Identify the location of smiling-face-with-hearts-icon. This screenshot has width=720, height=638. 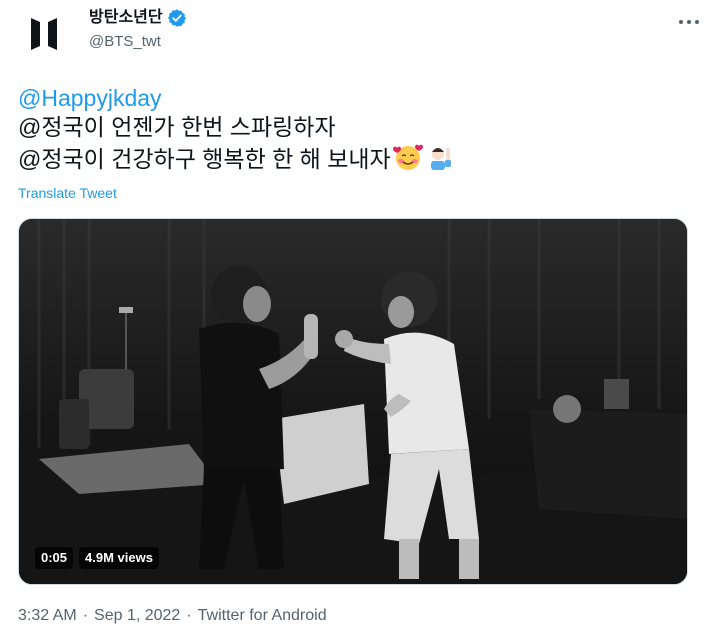
(407, 157).